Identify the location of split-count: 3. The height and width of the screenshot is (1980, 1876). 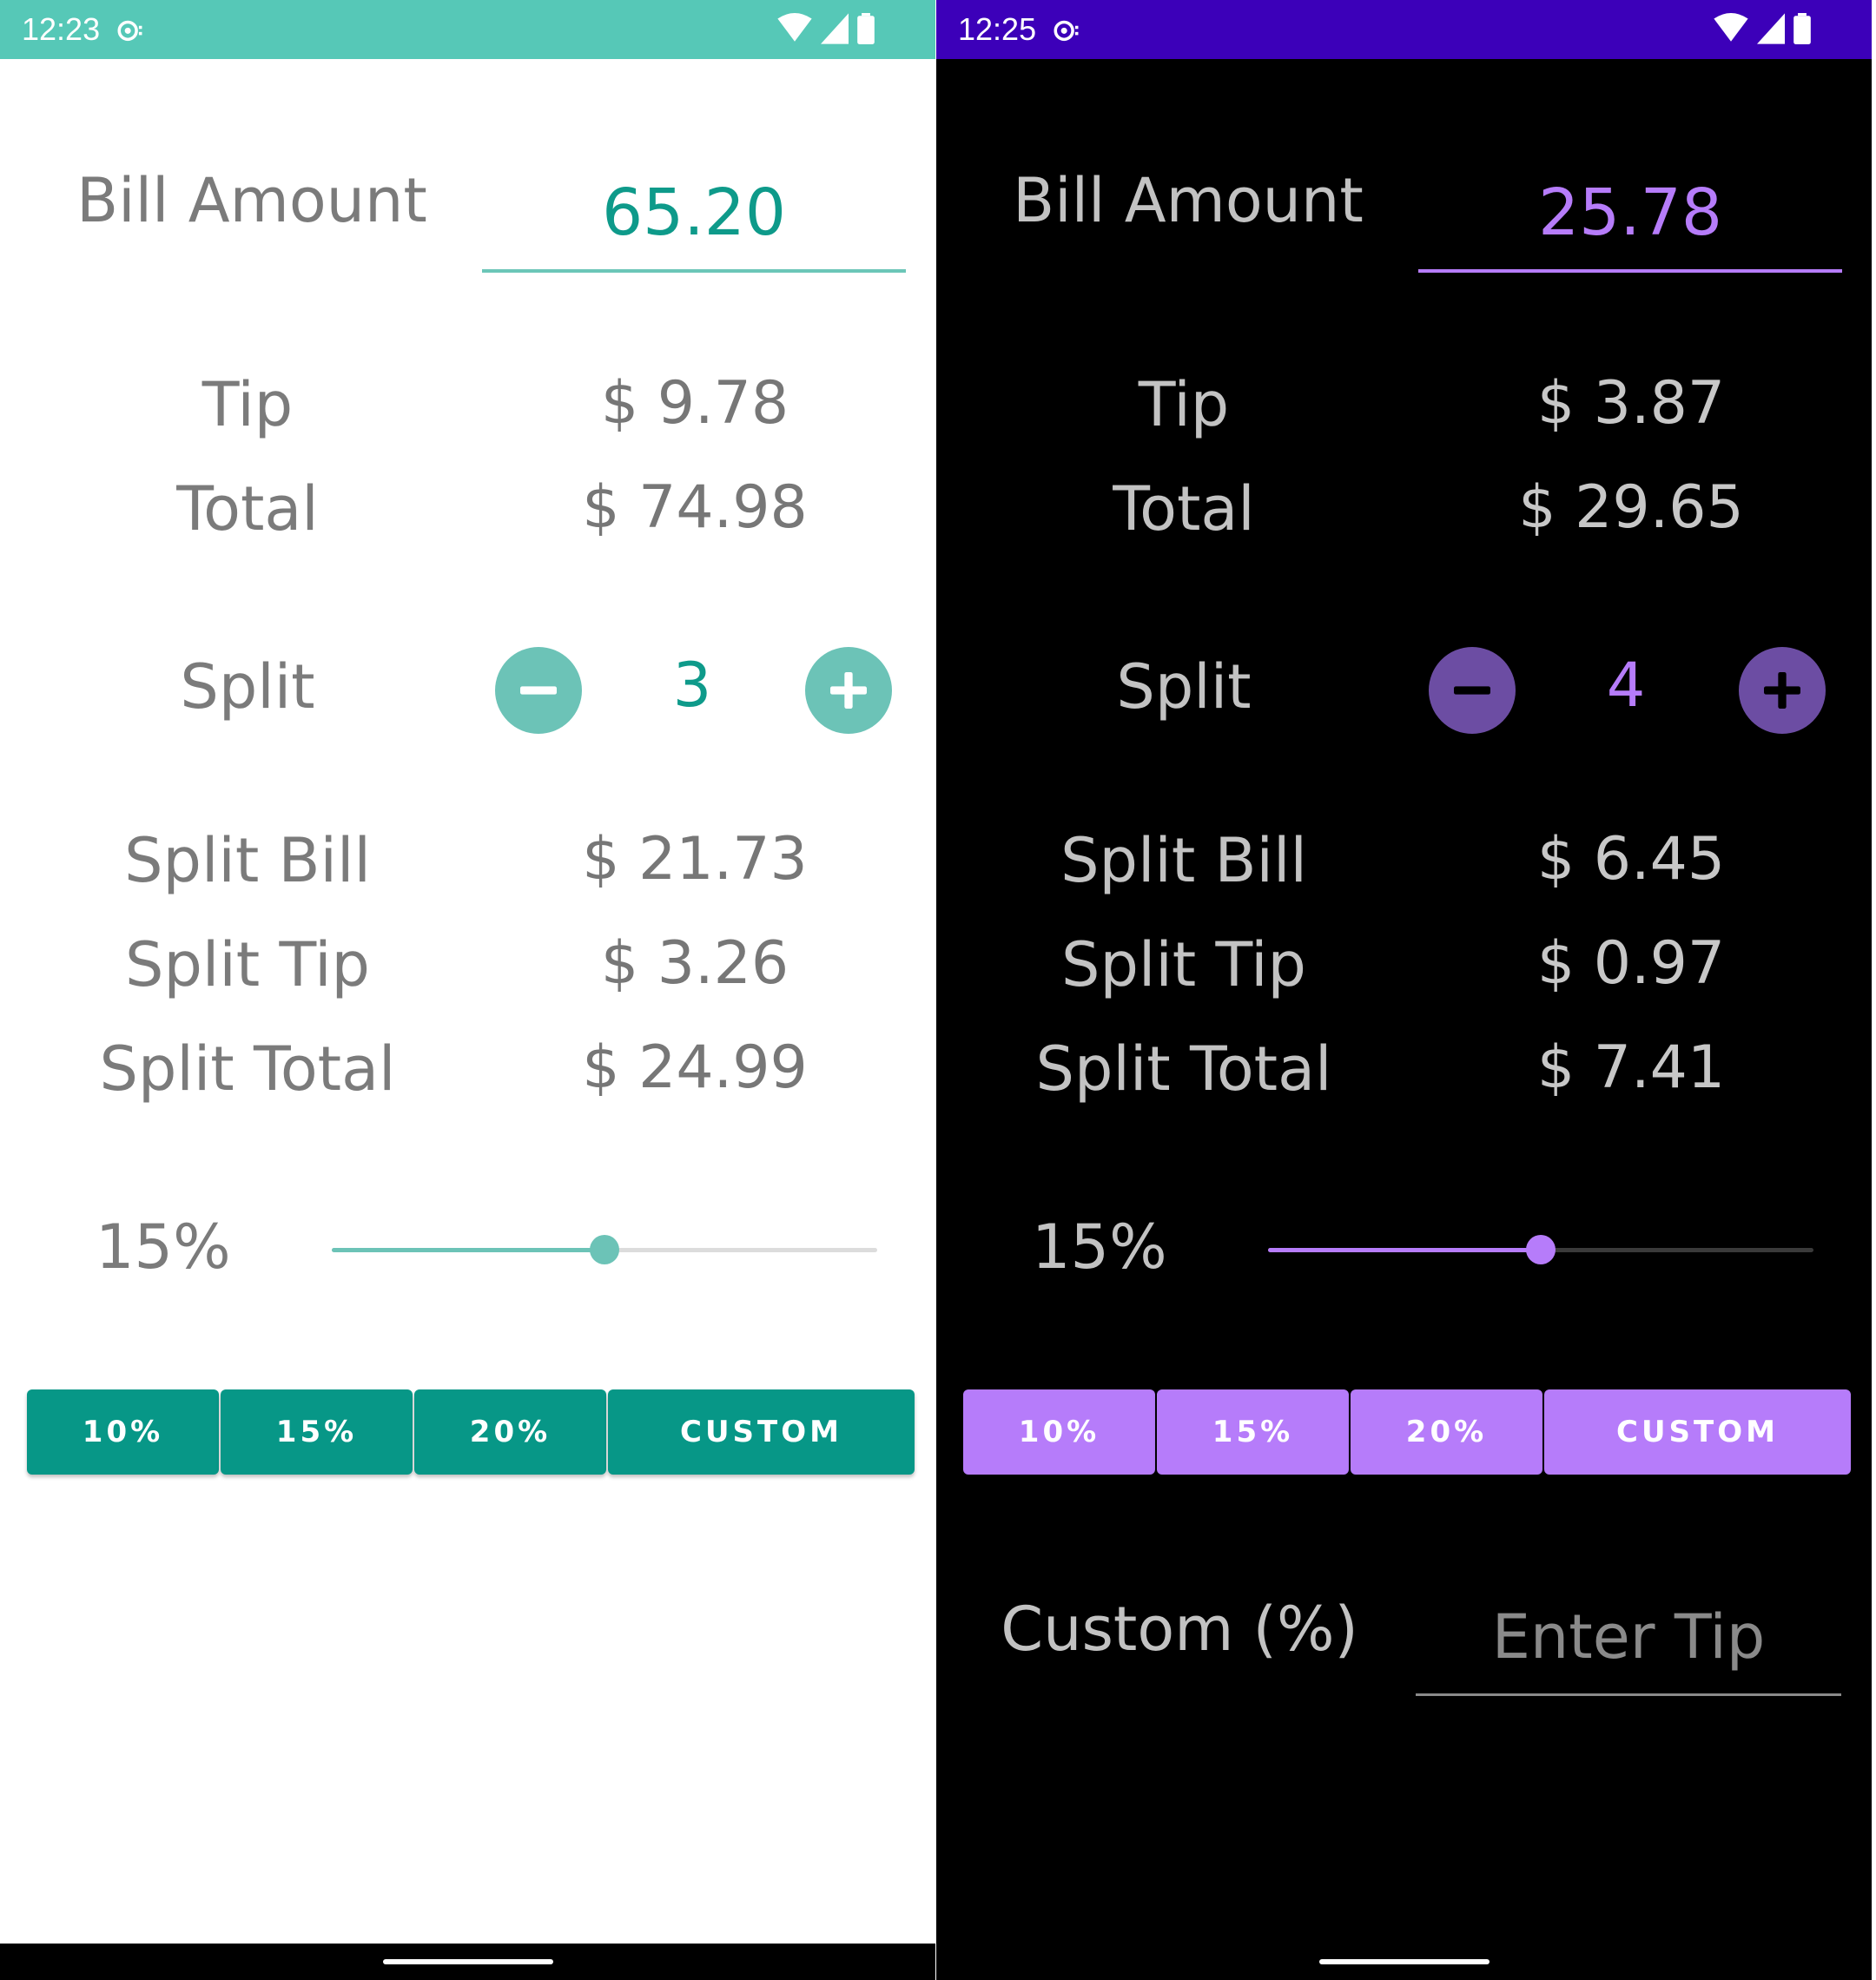
(692, 685).